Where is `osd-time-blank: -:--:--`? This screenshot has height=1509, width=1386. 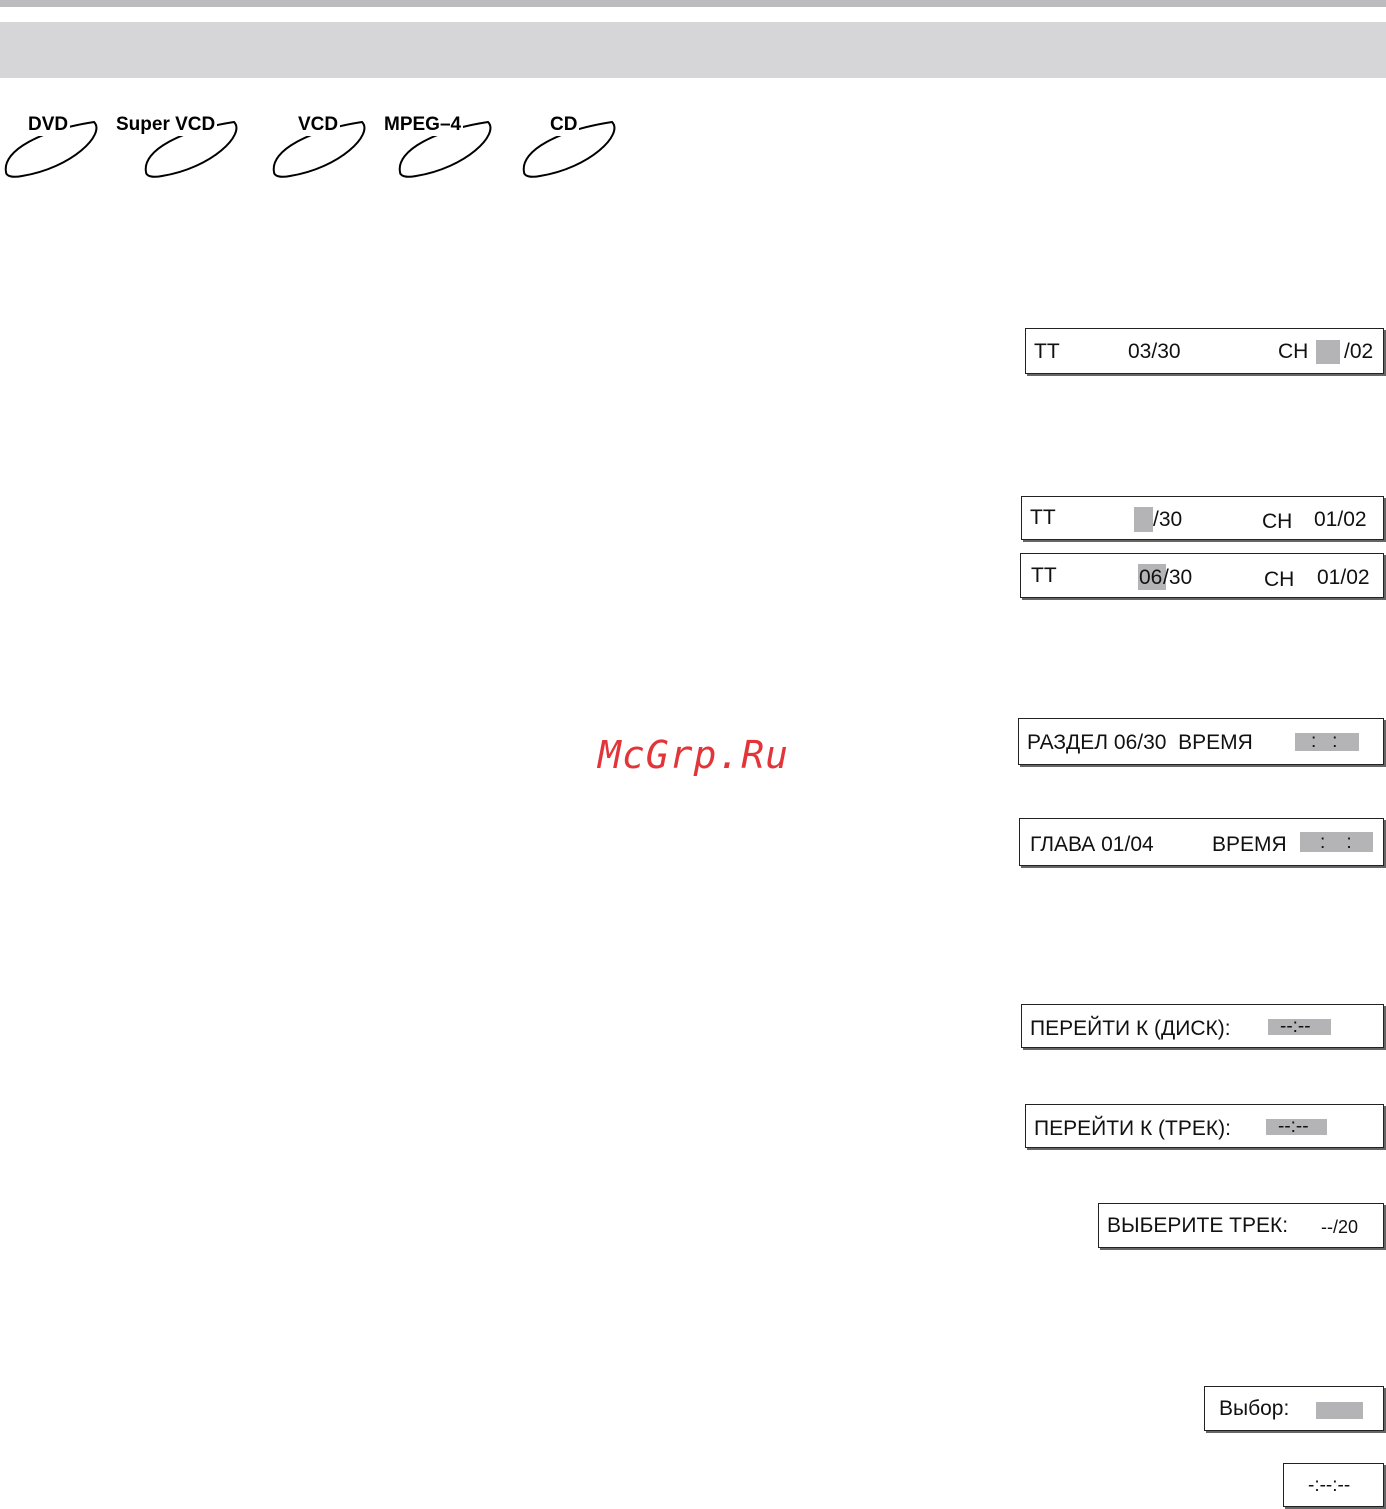
osd-time-blank: -:--:-- is located at coordinates (1333, 1485).